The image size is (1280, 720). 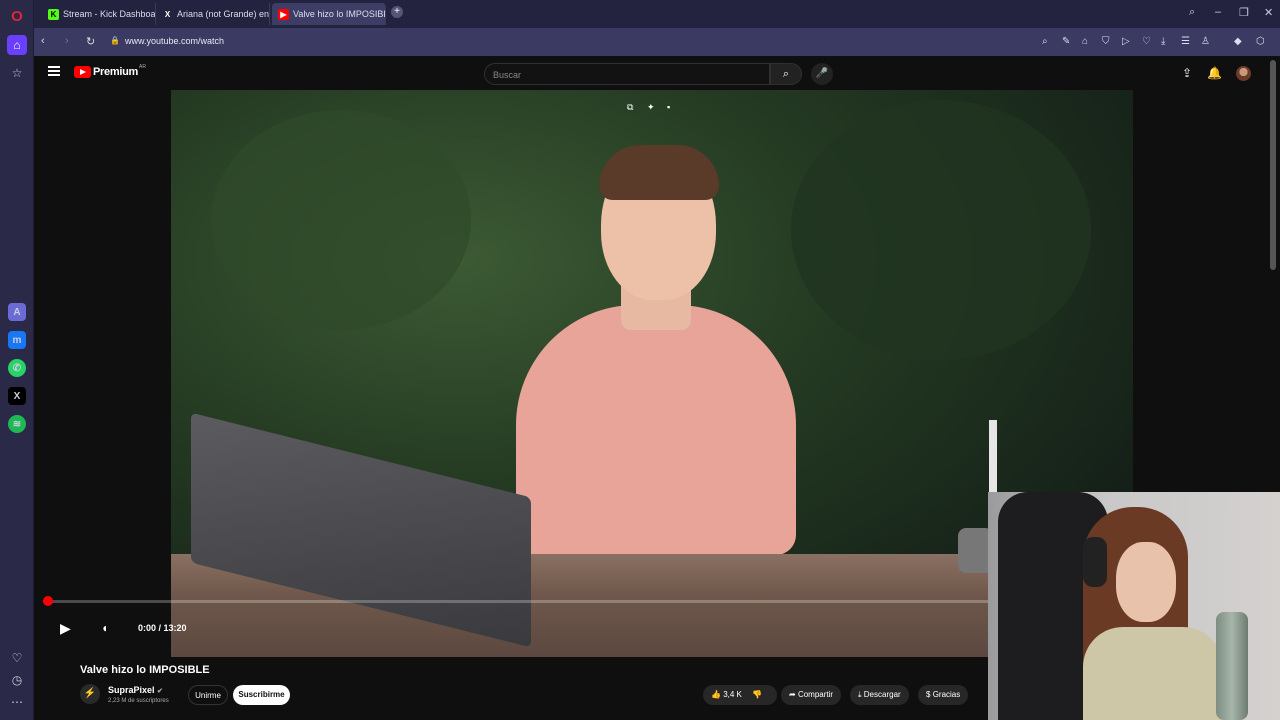 I want to click on restore-icon: ❐, so click(x=1244, y=12).